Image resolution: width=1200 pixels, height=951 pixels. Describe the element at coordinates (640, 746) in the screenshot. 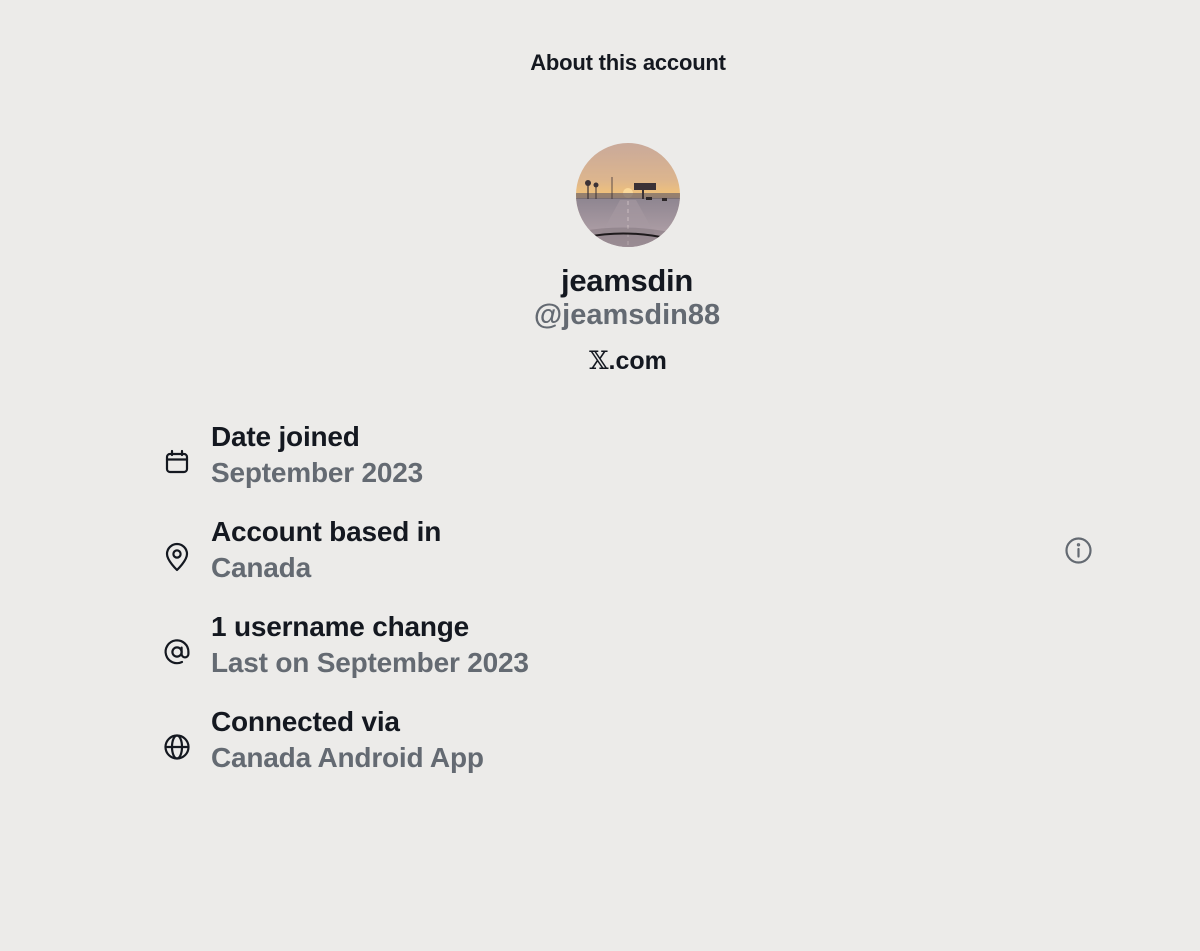

I see `detail-row-connected-via: Connected via Canada Android App` at that location.